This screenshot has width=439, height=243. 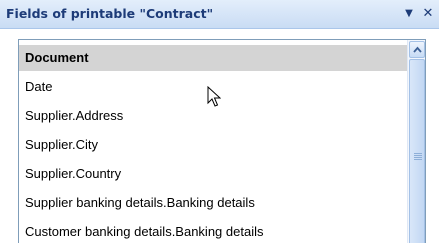 I want to click on close-icon: ✕, so click(x=428, y=14).